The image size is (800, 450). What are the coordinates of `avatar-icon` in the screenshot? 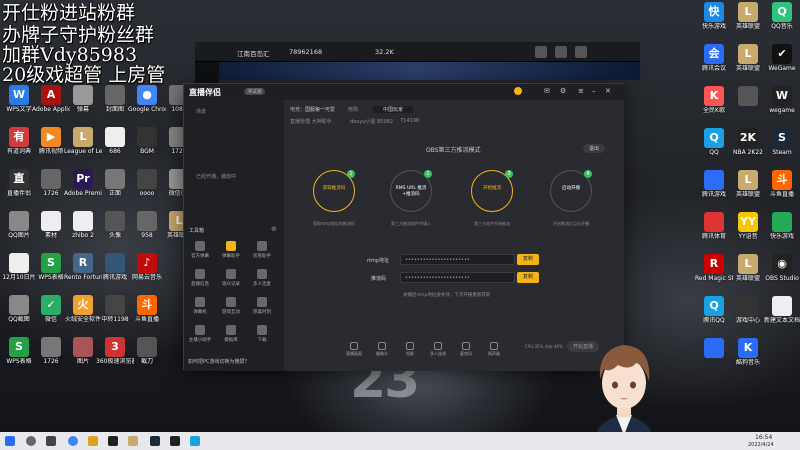 It's located at (518, 91).